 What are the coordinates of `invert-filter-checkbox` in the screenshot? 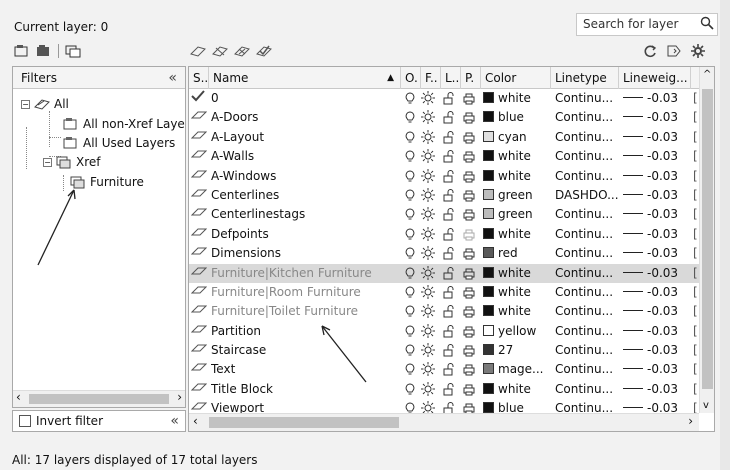 It's located at (25, 421).